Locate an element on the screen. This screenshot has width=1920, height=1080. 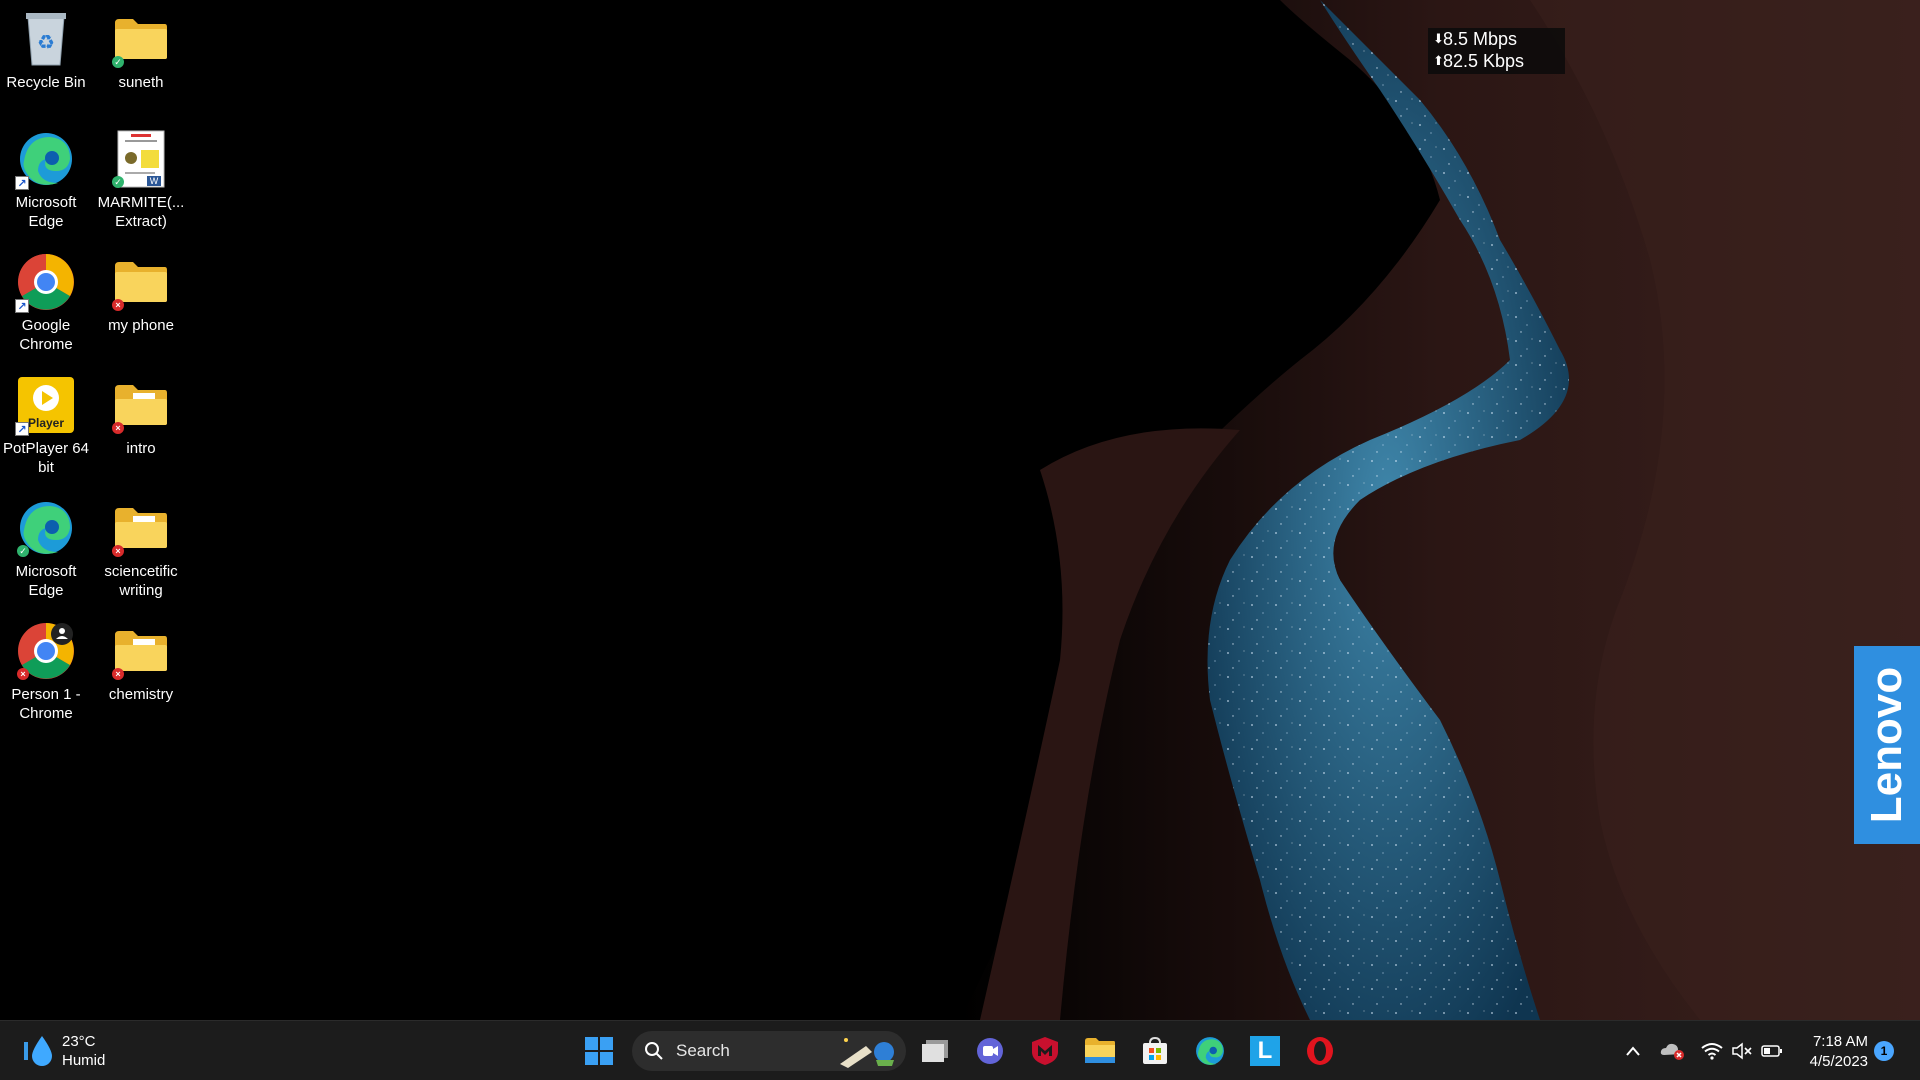
desktop-icon-label: Person 1 - Chrome is located at coordinates (46, 704).